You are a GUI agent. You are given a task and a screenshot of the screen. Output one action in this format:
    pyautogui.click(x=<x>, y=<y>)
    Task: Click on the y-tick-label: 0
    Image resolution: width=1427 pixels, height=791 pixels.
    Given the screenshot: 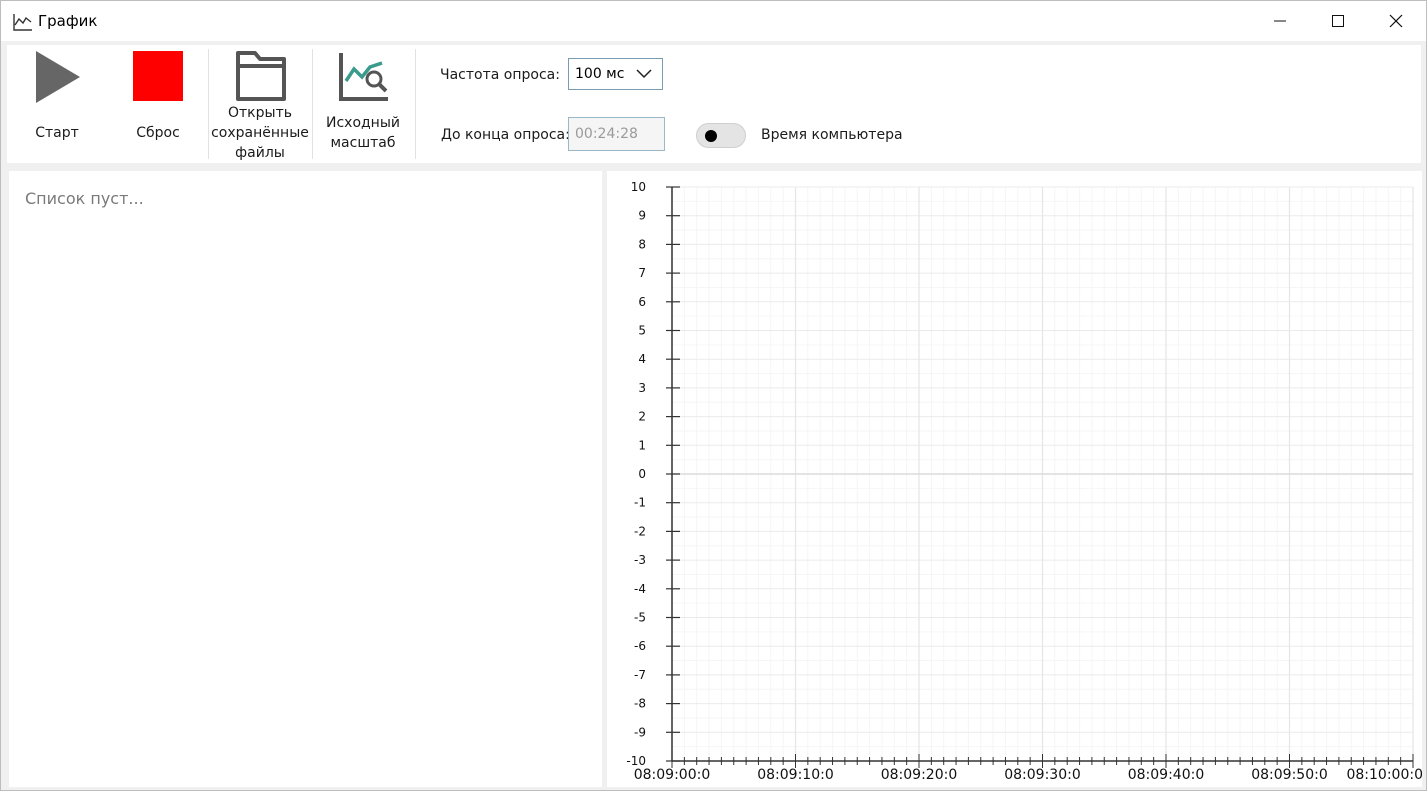 What is the action you would take?
    pyautogui.click(x=642, y=474)
    